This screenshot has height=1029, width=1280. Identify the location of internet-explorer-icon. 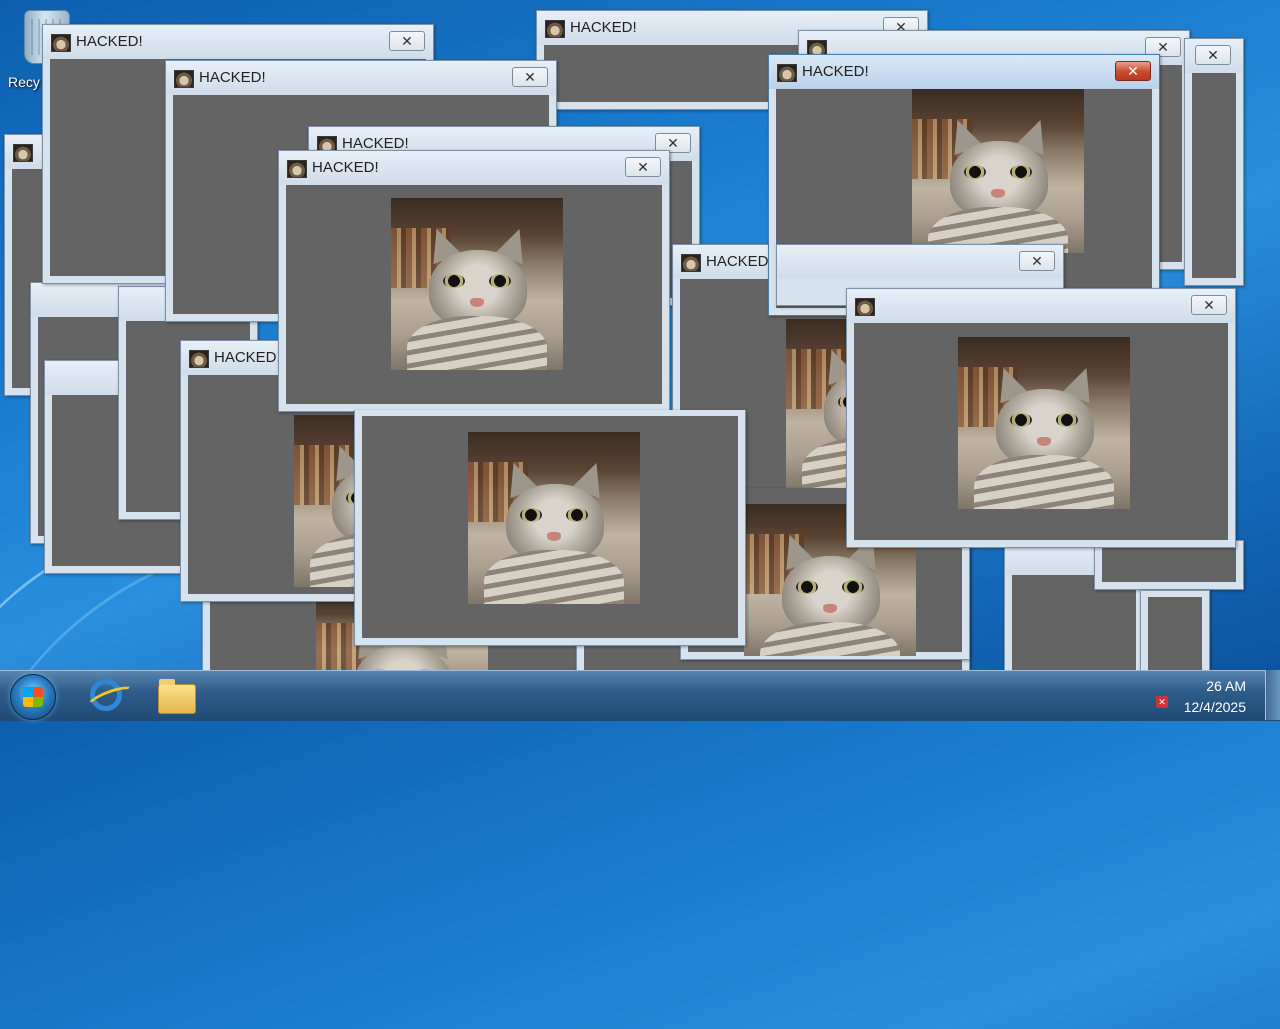
(106, 695).